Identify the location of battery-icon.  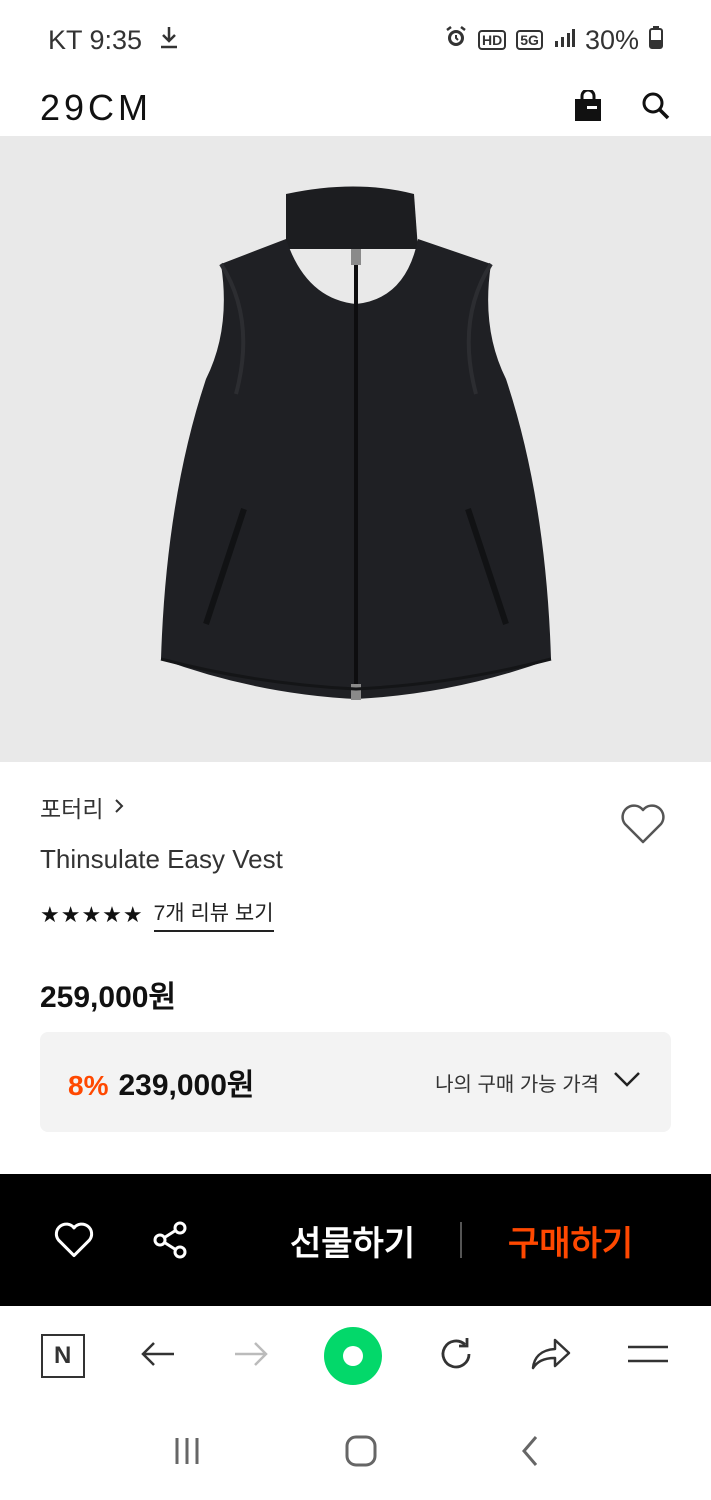
(656, 40).